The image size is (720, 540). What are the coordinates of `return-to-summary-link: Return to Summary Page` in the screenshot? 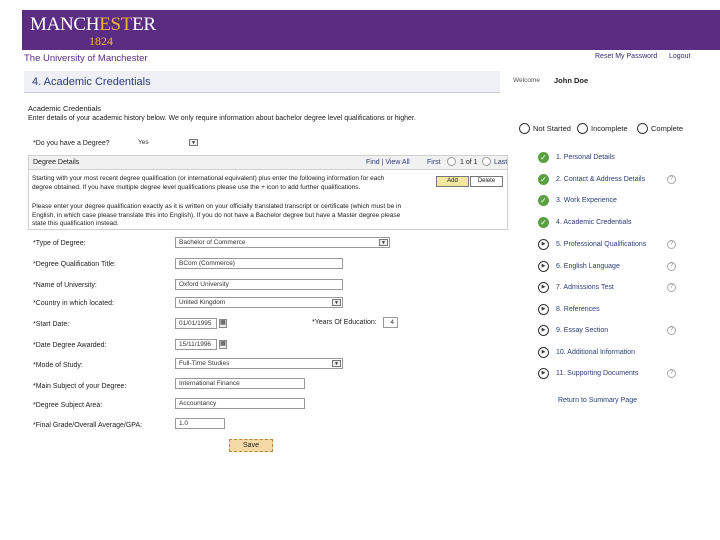 It's located at (597, 400).